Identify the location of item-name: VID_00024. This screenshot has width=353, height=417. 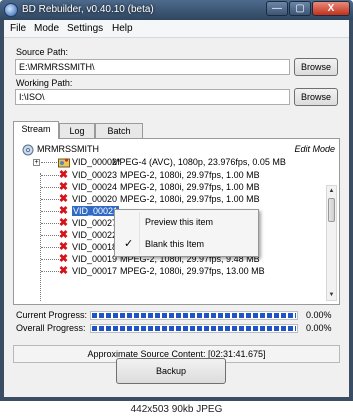
(95, 187).